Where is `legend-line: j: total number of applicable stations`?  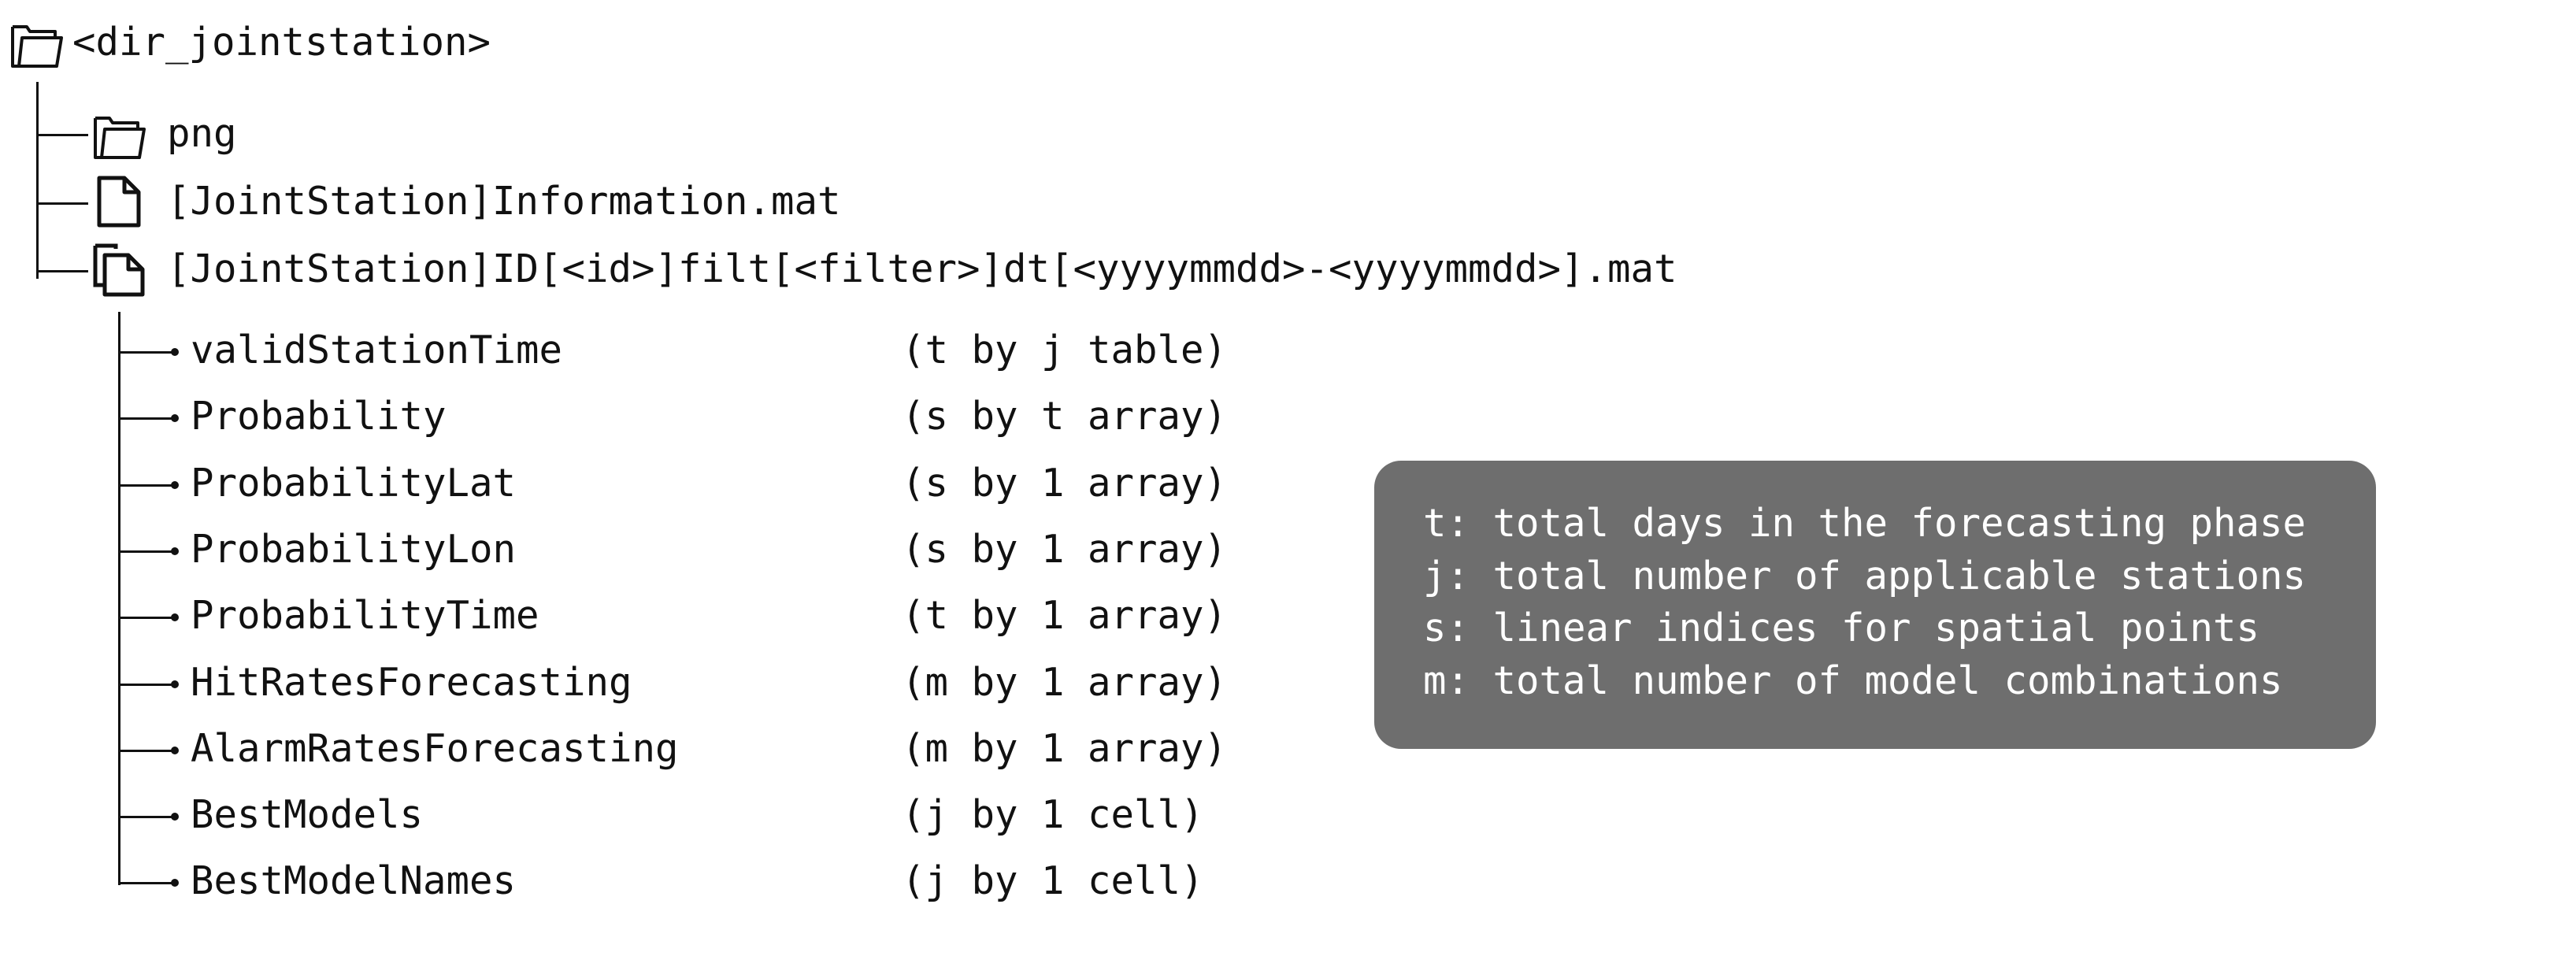
legend-line: j: total number of applicable stations is located at coordinates (1865, 576).